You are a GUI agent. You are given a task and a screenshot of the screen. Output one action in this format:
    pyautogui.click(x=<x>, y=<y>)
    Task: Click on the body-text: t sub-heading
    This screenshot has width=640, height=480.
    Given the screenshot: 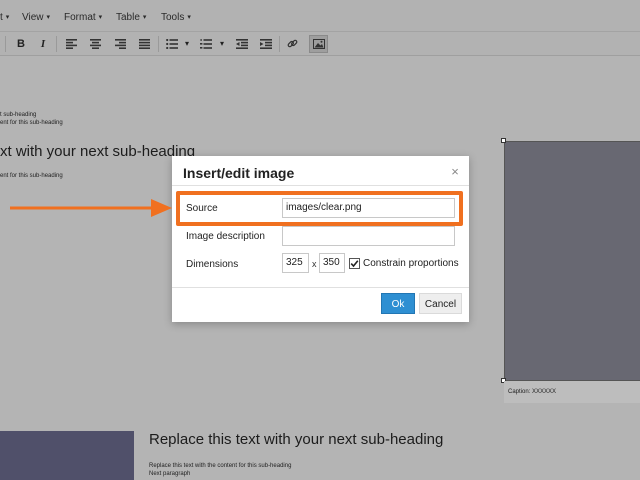 What is the action you would take?
    pyautogui.click(x=18, y=115)
    